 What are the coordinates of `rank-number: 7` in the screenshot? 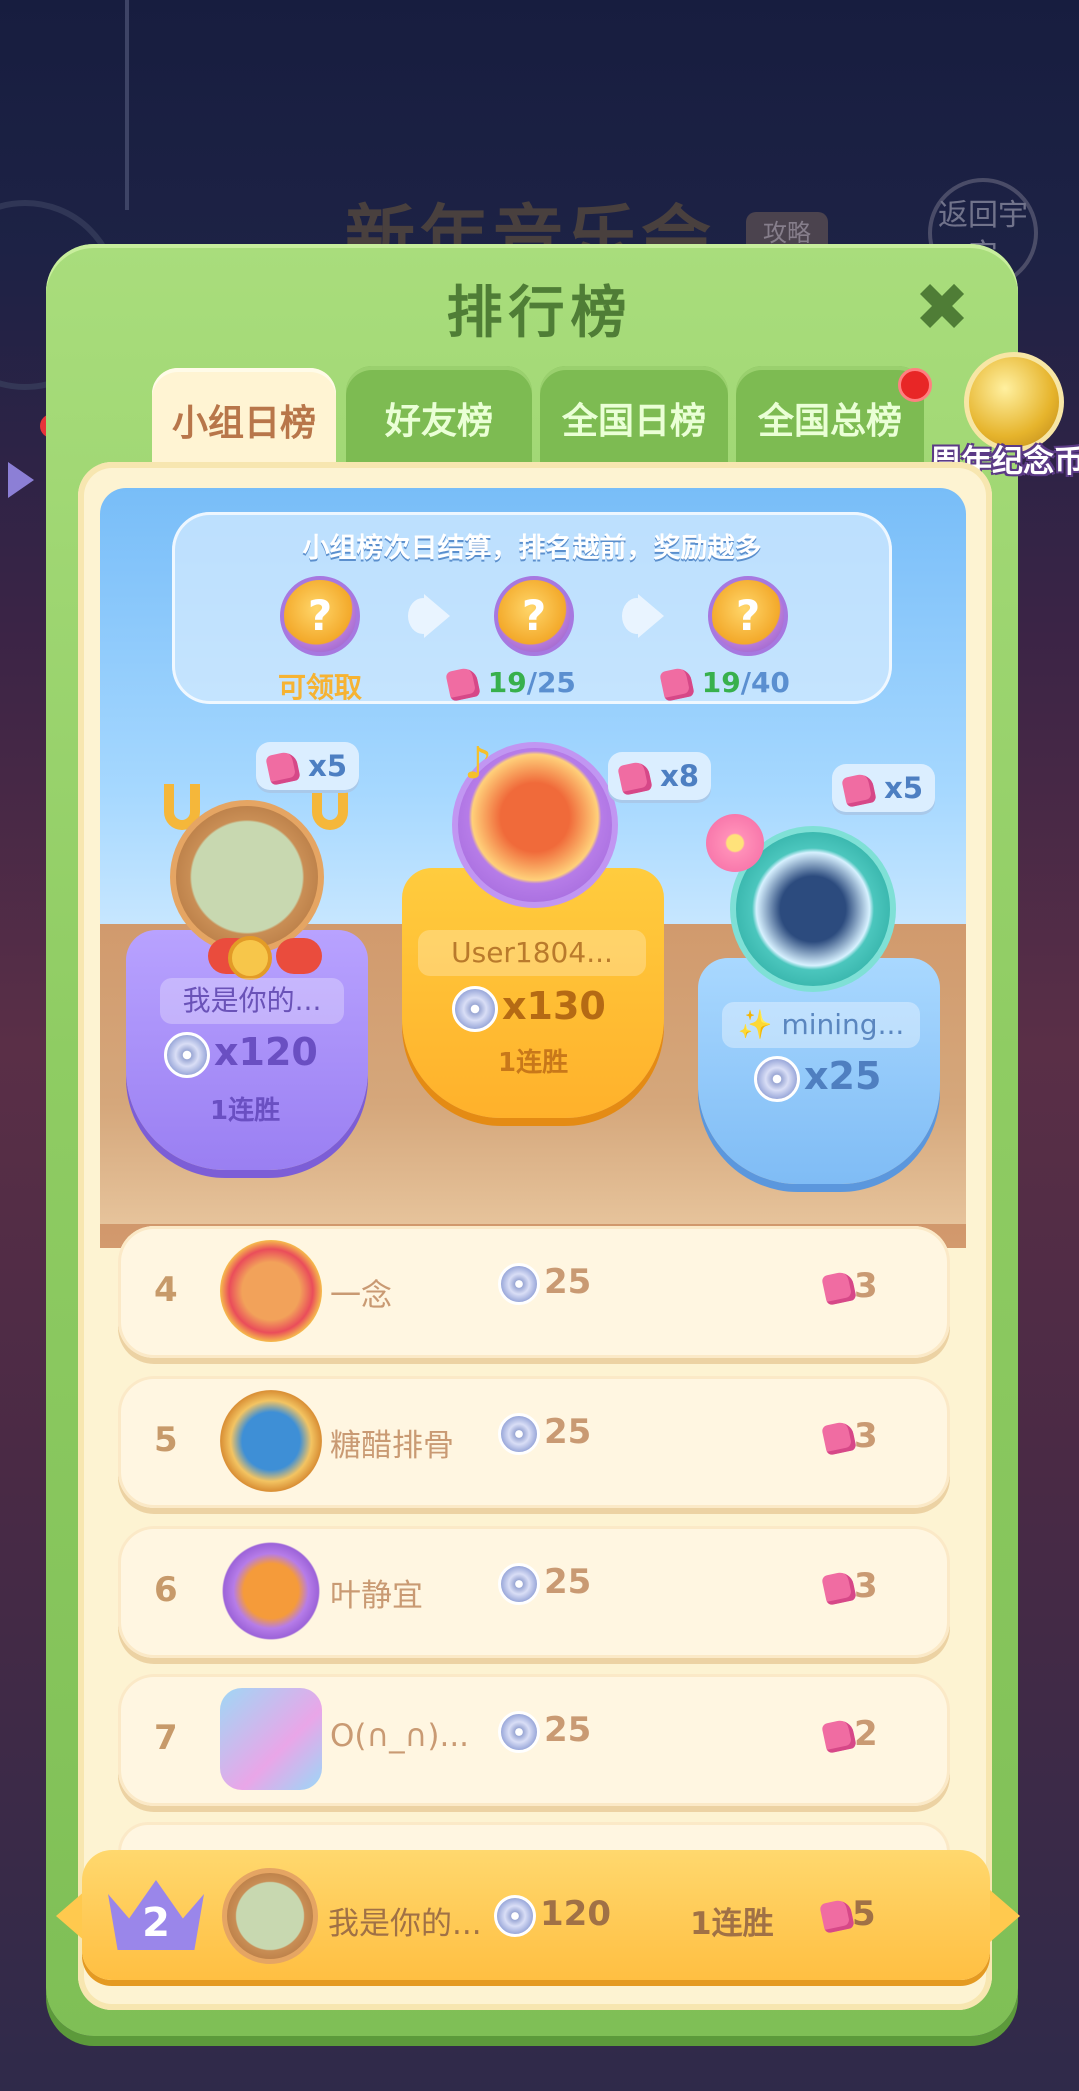 It's located at (166, 1738).